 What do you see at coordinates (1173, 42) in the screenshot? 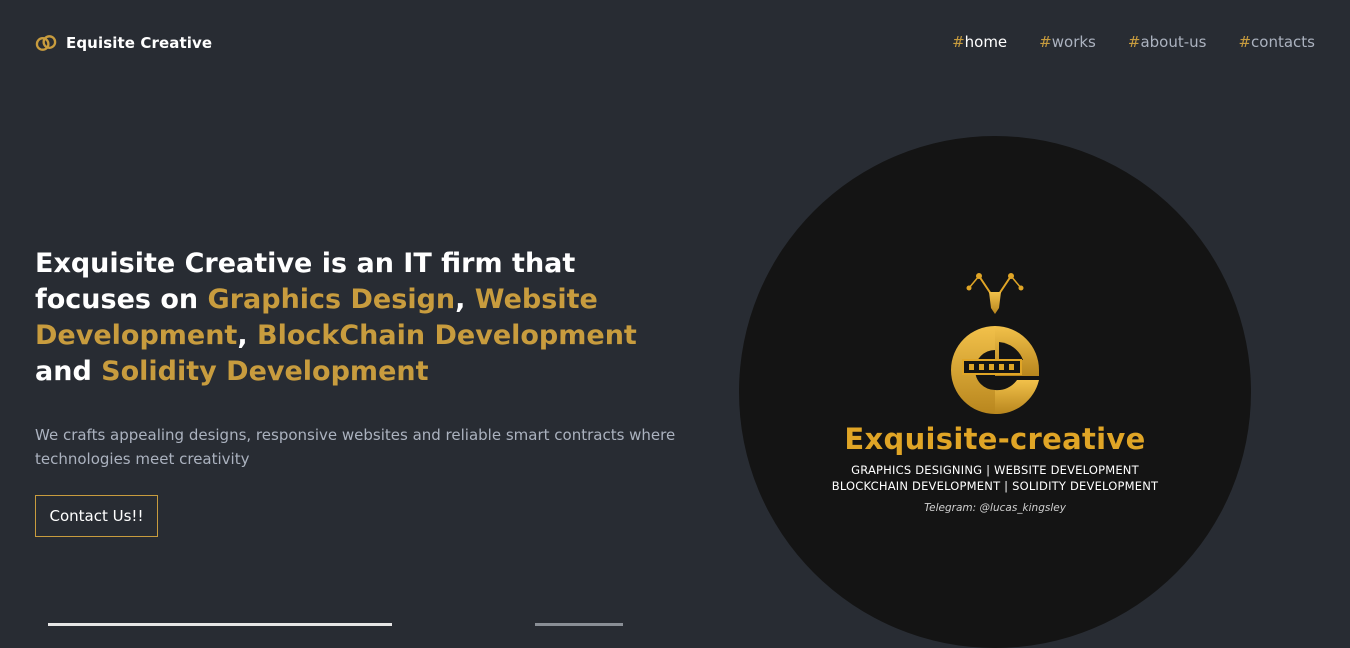
I see `nav-label-about-us: about-us` at bounding box center [1173, 42].